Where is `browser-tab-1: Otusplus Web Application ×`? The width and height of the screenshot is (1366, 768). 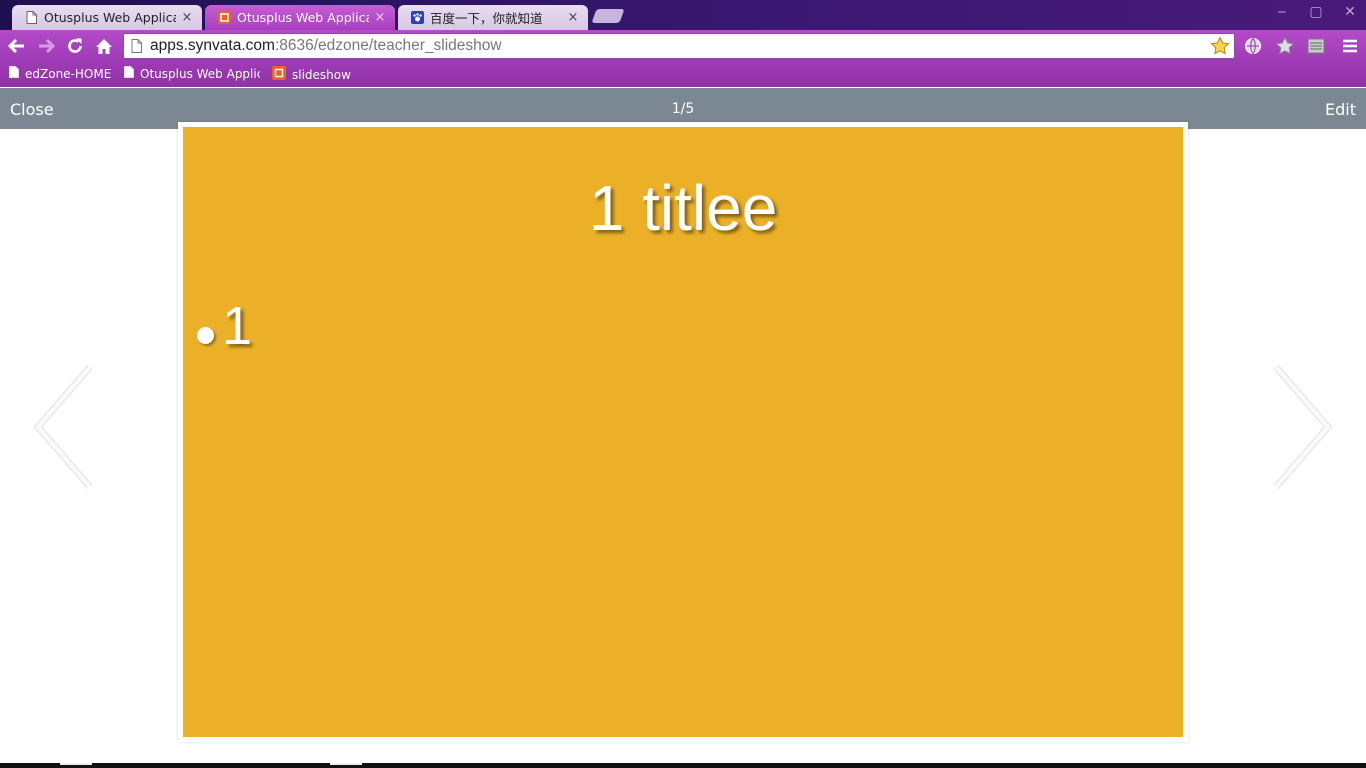
browser-tab-1: Otusplus Web Application × is located at coordinates (107, 17).